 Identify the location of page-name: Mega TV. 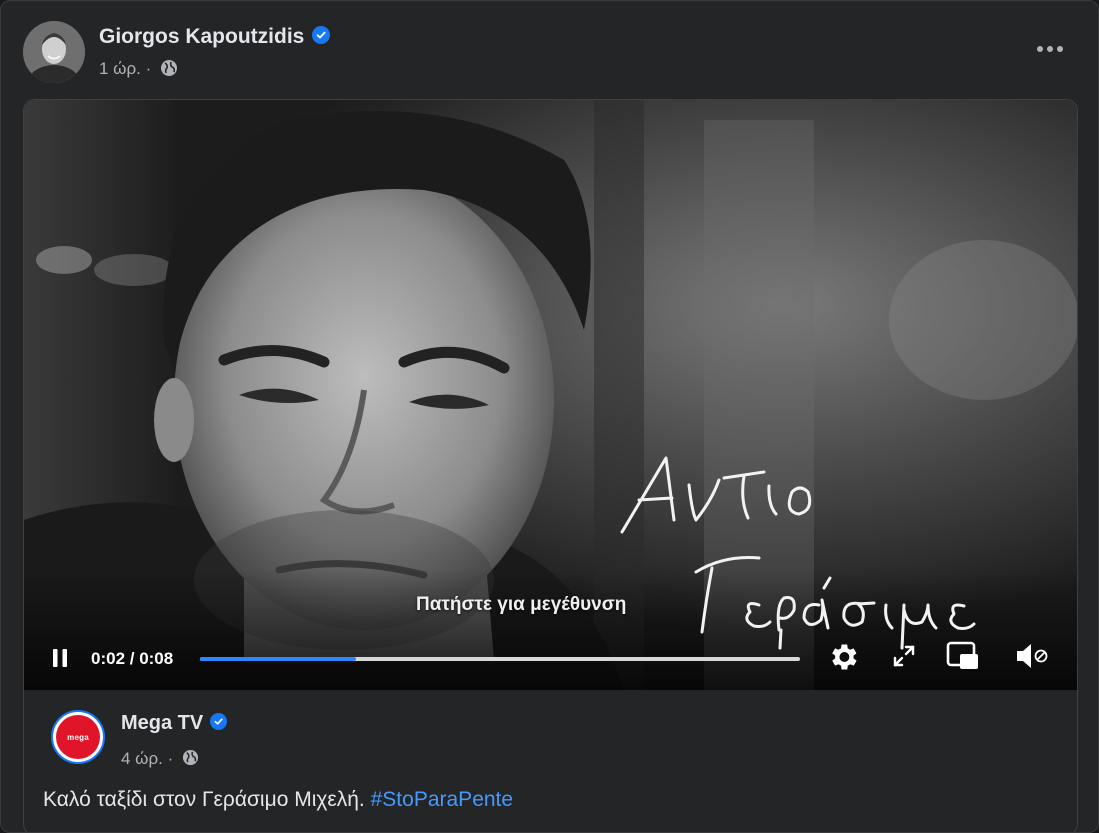
(174, 723).